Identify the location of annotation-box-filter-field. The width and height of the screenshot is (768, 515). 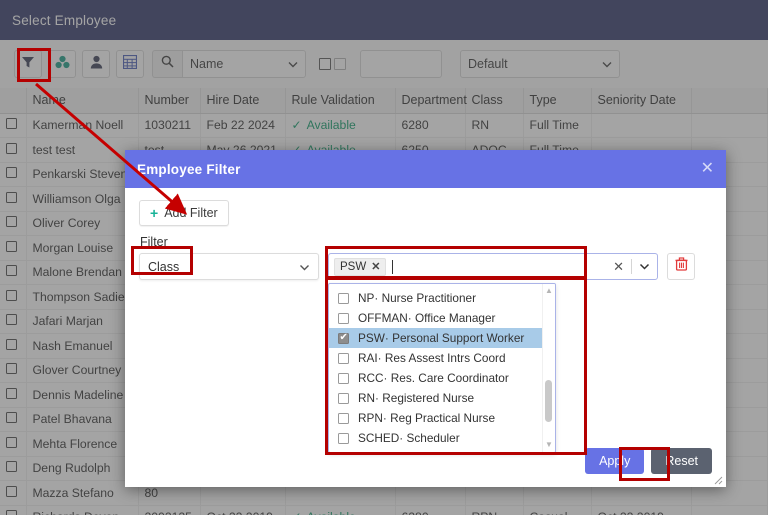
(162, 260).